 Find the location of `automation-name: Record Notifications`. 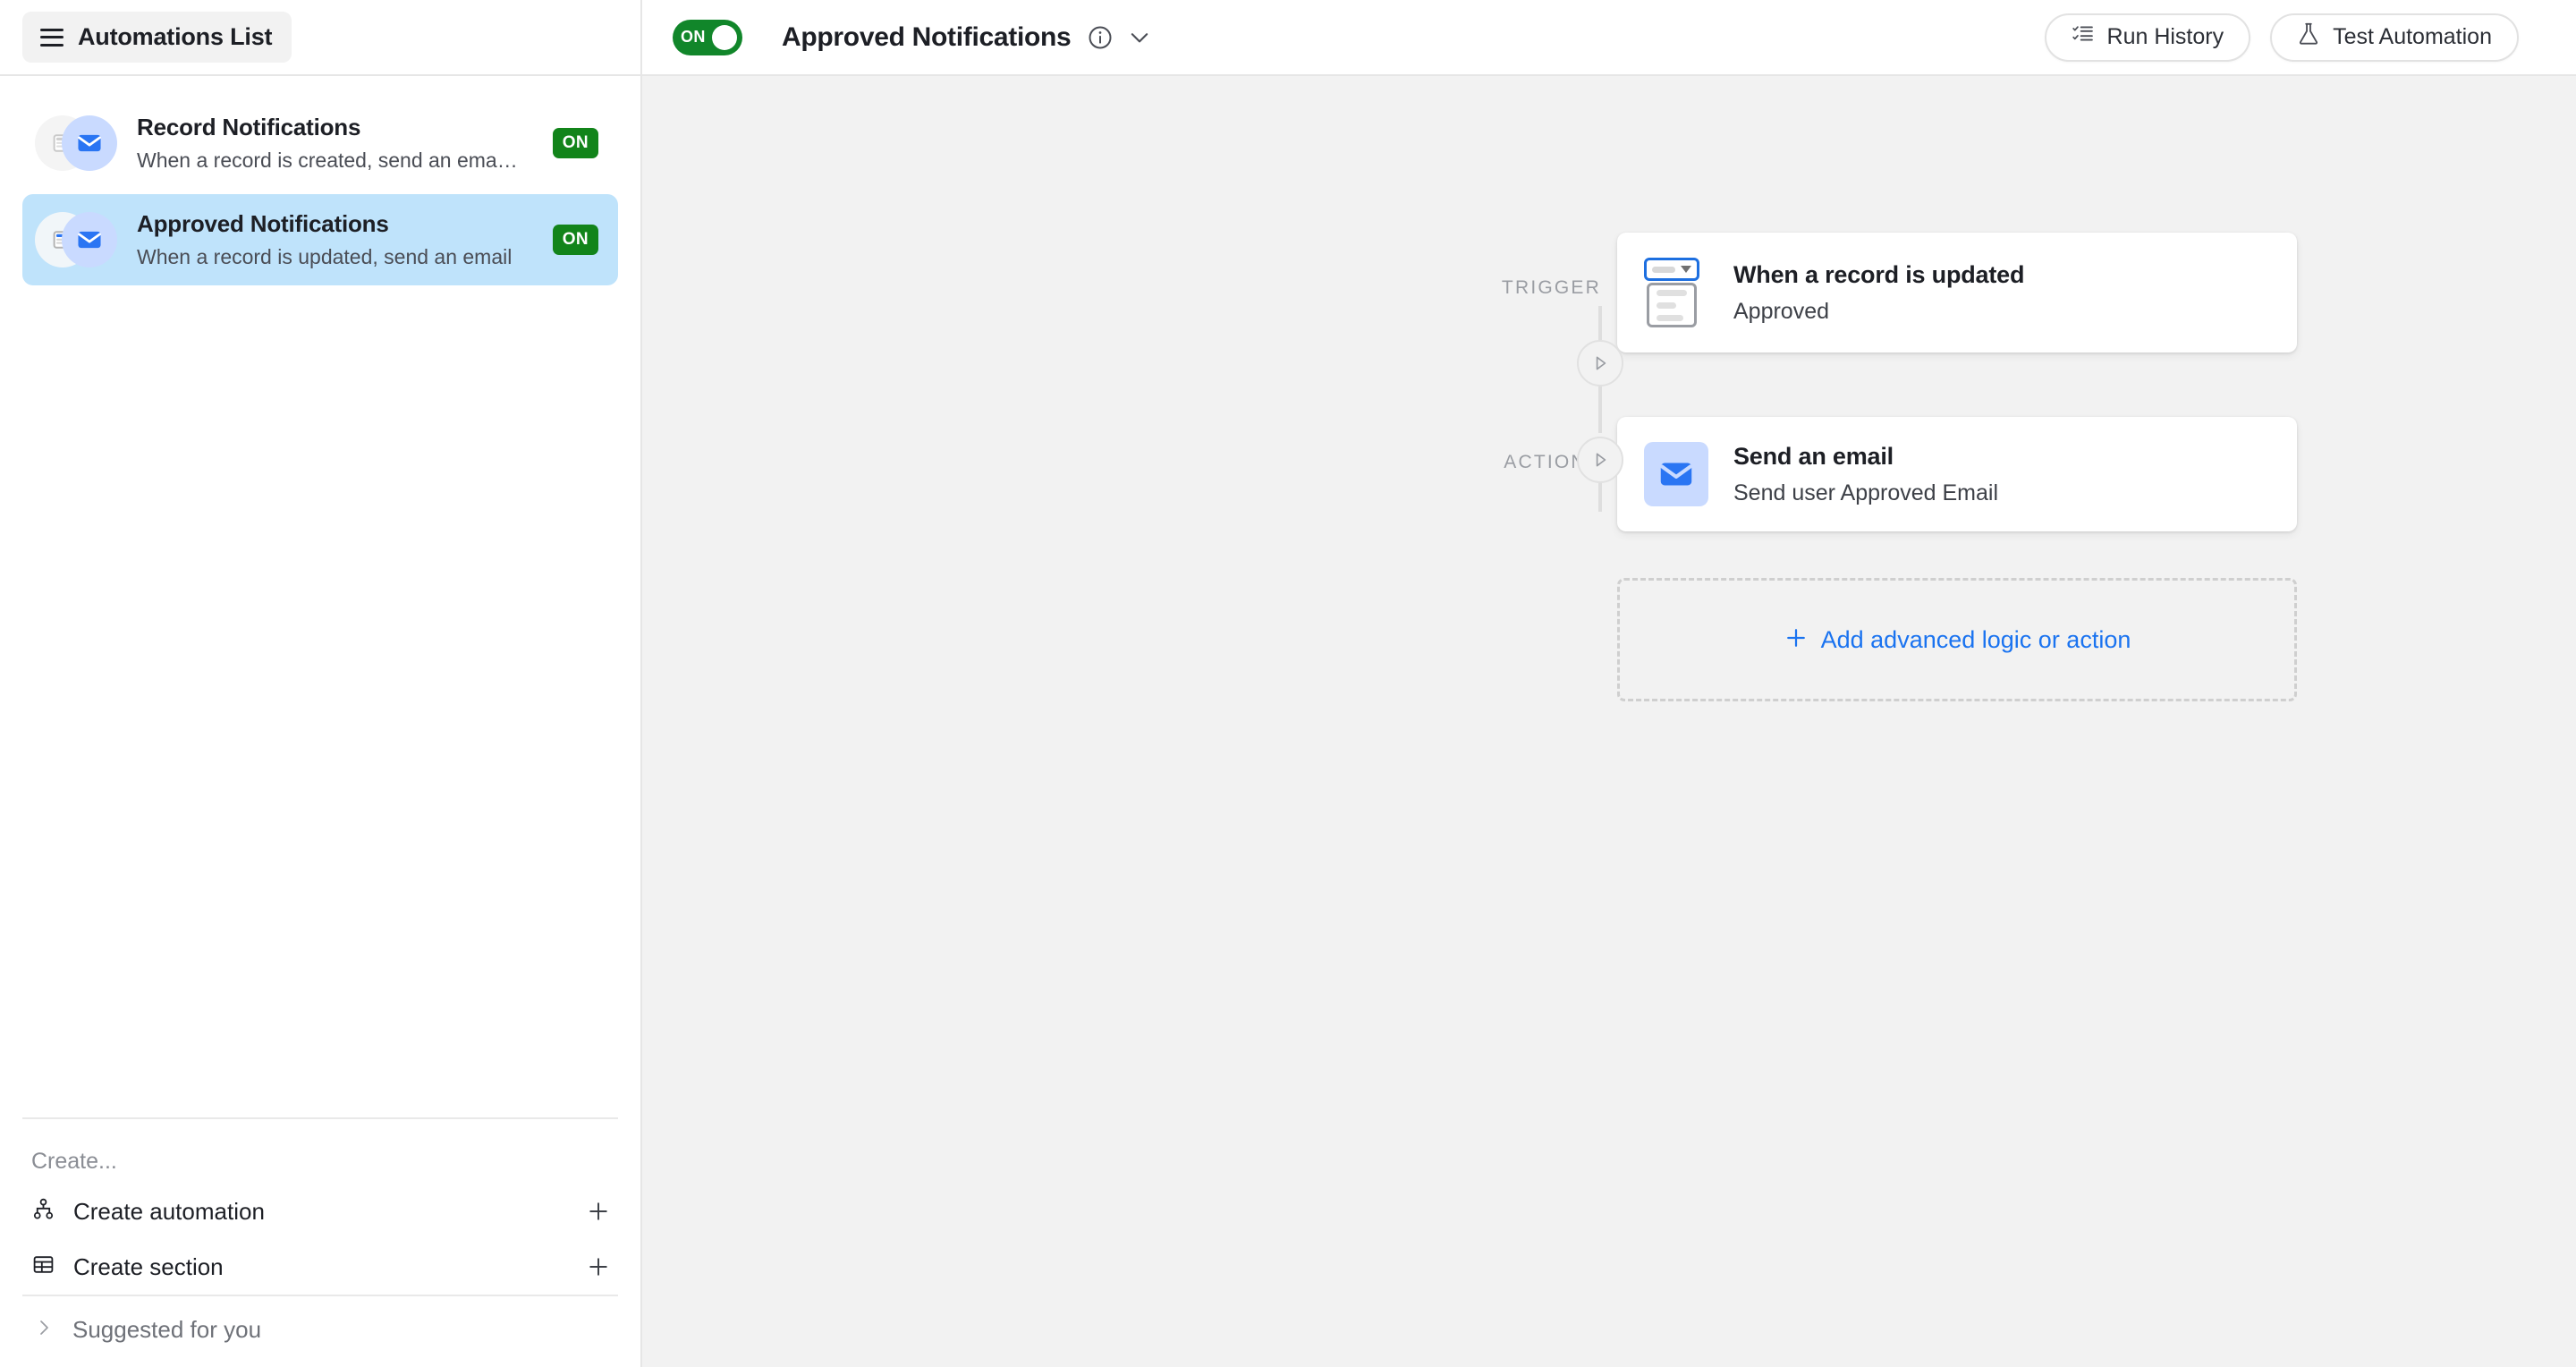

automation-name: Record Notifications is located at coordinates (249, 127).